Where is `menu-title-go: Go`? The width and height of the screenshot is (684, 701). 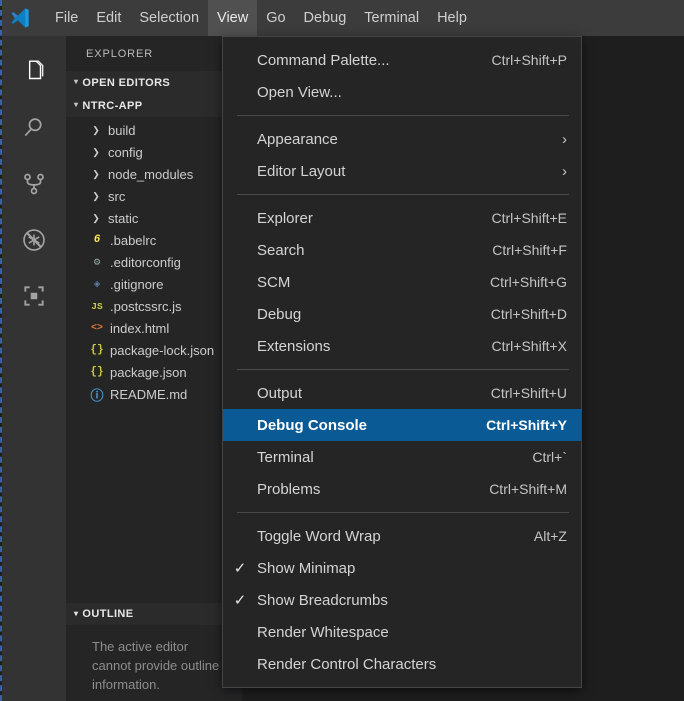 menu-title-go: Go is located at coordinates (275, 18).